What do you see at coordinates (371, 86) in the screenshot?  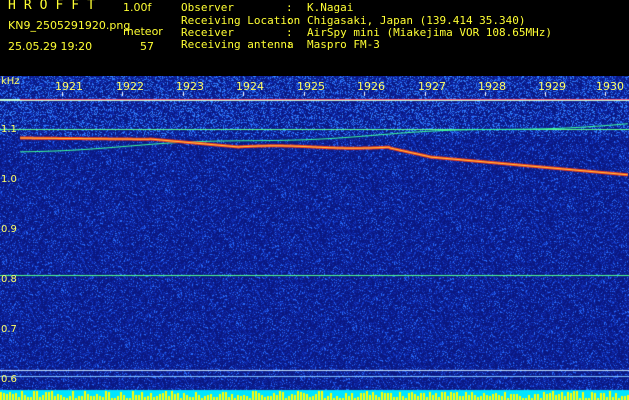 I see `time-tick-label: 1926` at bounding box center [371, 86].